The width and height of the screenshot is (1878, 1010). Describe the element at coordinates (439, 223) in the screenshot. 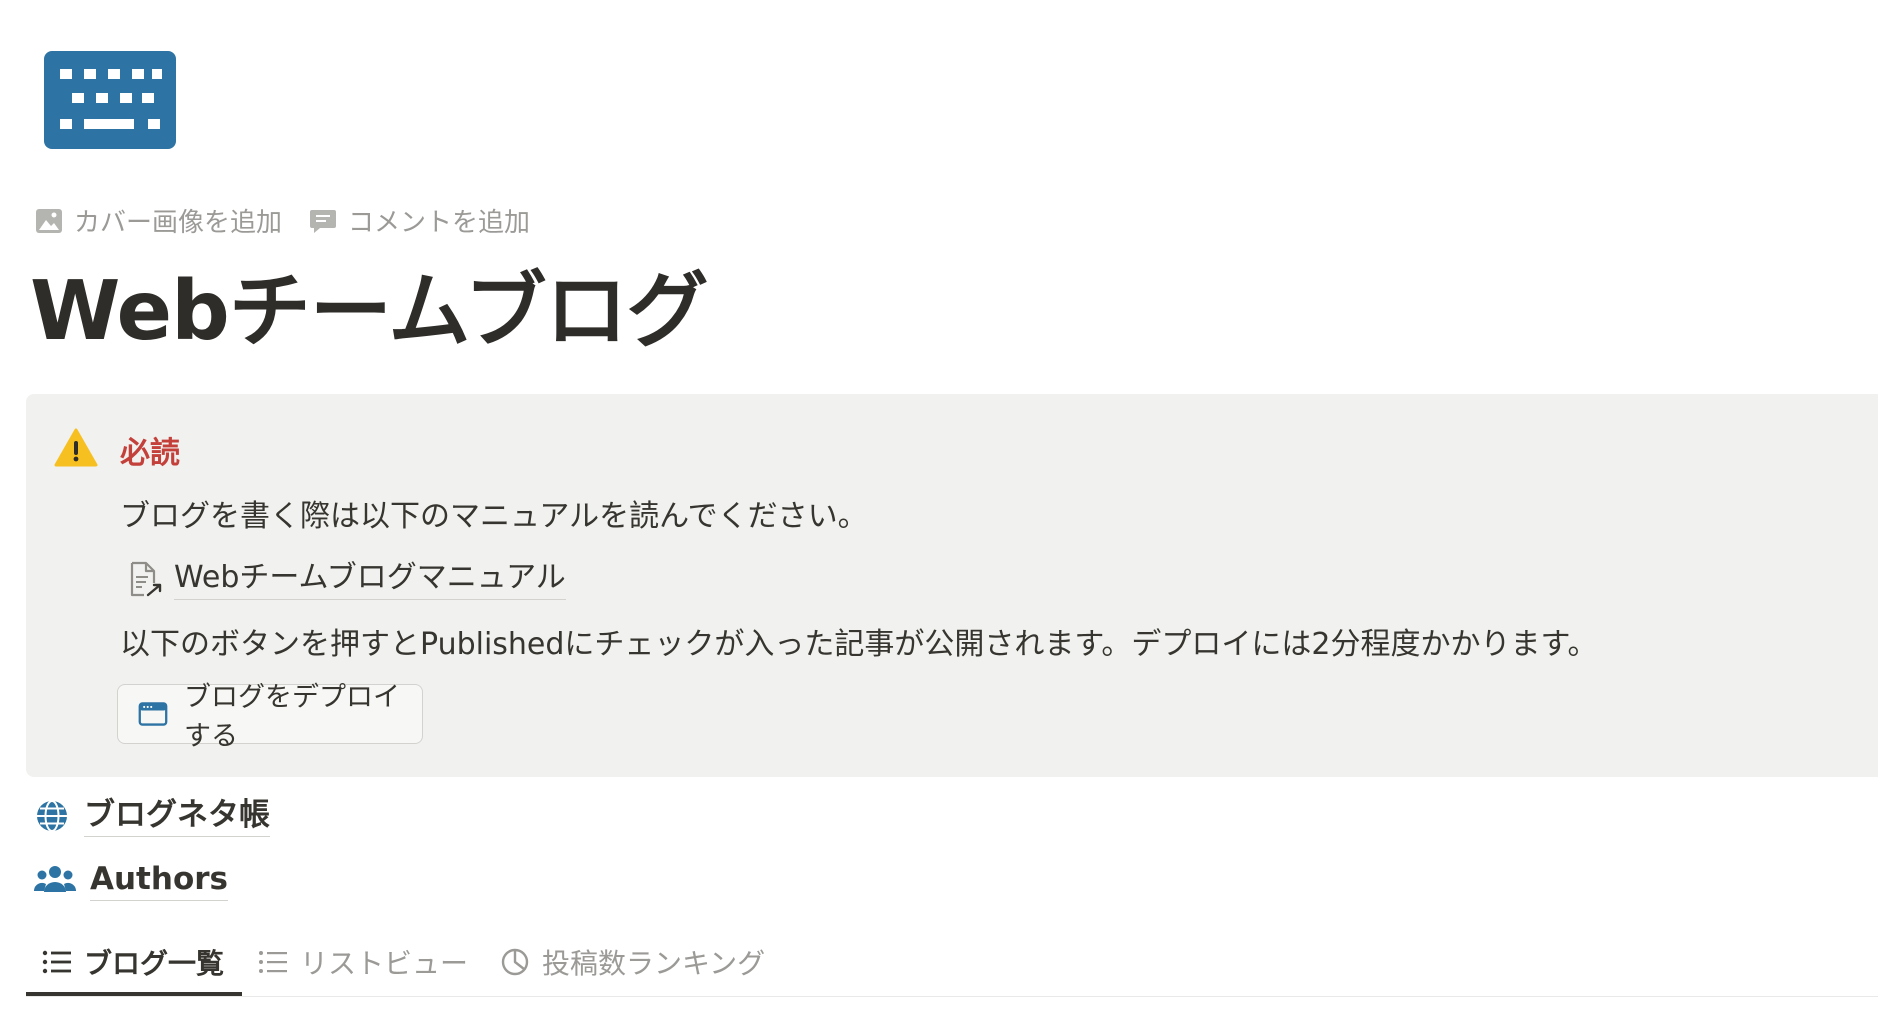

I see `add-comment-label: コメントを追加` at that location.